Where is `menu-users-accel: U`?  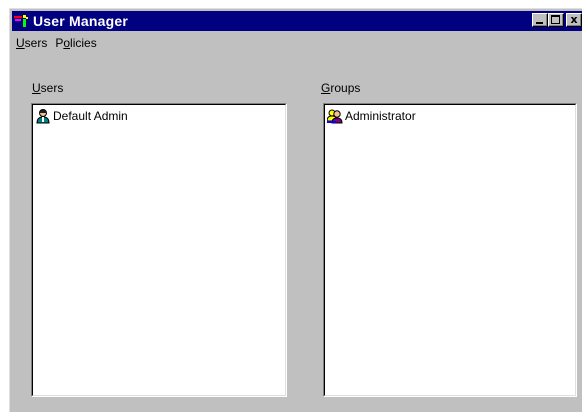 menu-users-accel: U is located at coordinates (20, 43).